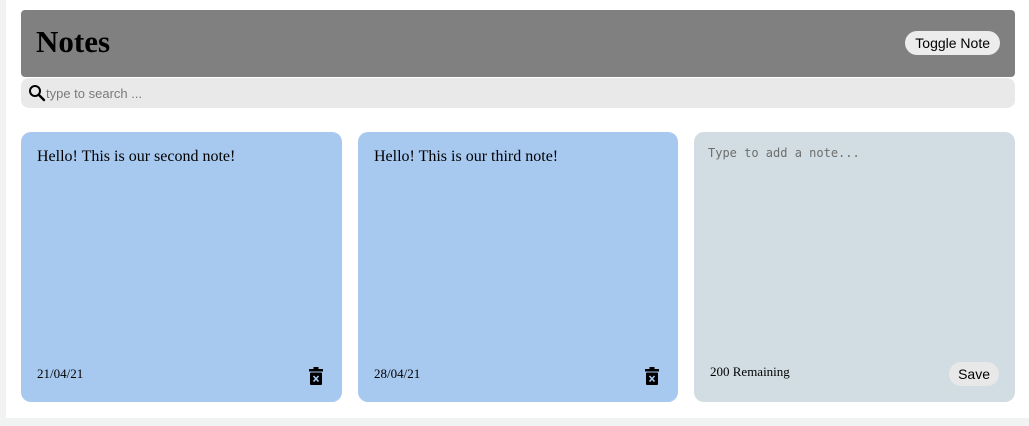 This screenshot has width=1029, height=426. Describe the element at coordinates (521, 93) in the screenshot. I see `search-input` at that location.